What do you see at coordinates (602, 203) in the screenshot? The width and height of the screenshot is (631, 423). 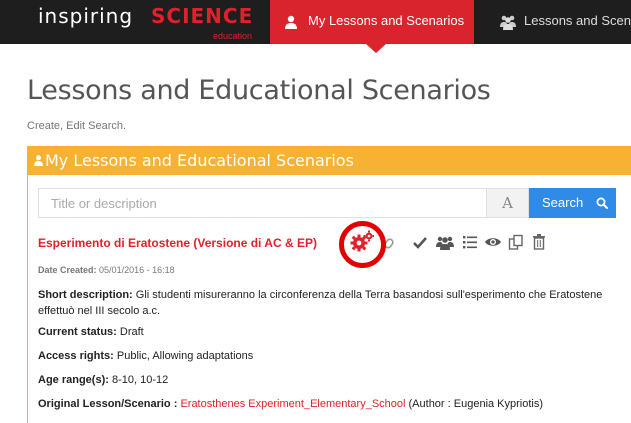 I see `search-icon` at bounding box center [602, 203].